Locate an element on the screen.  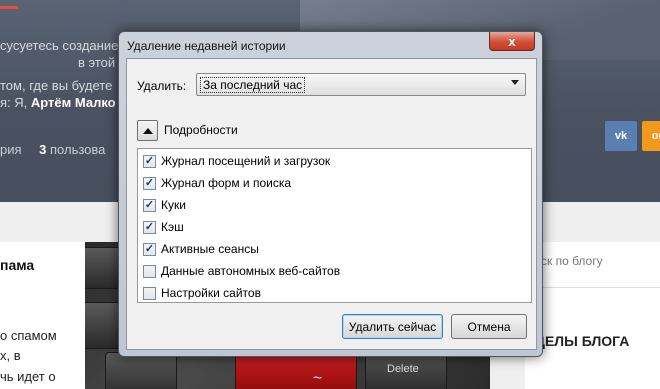
list-item: ✓ Куки is located at coordinates (164, 205).